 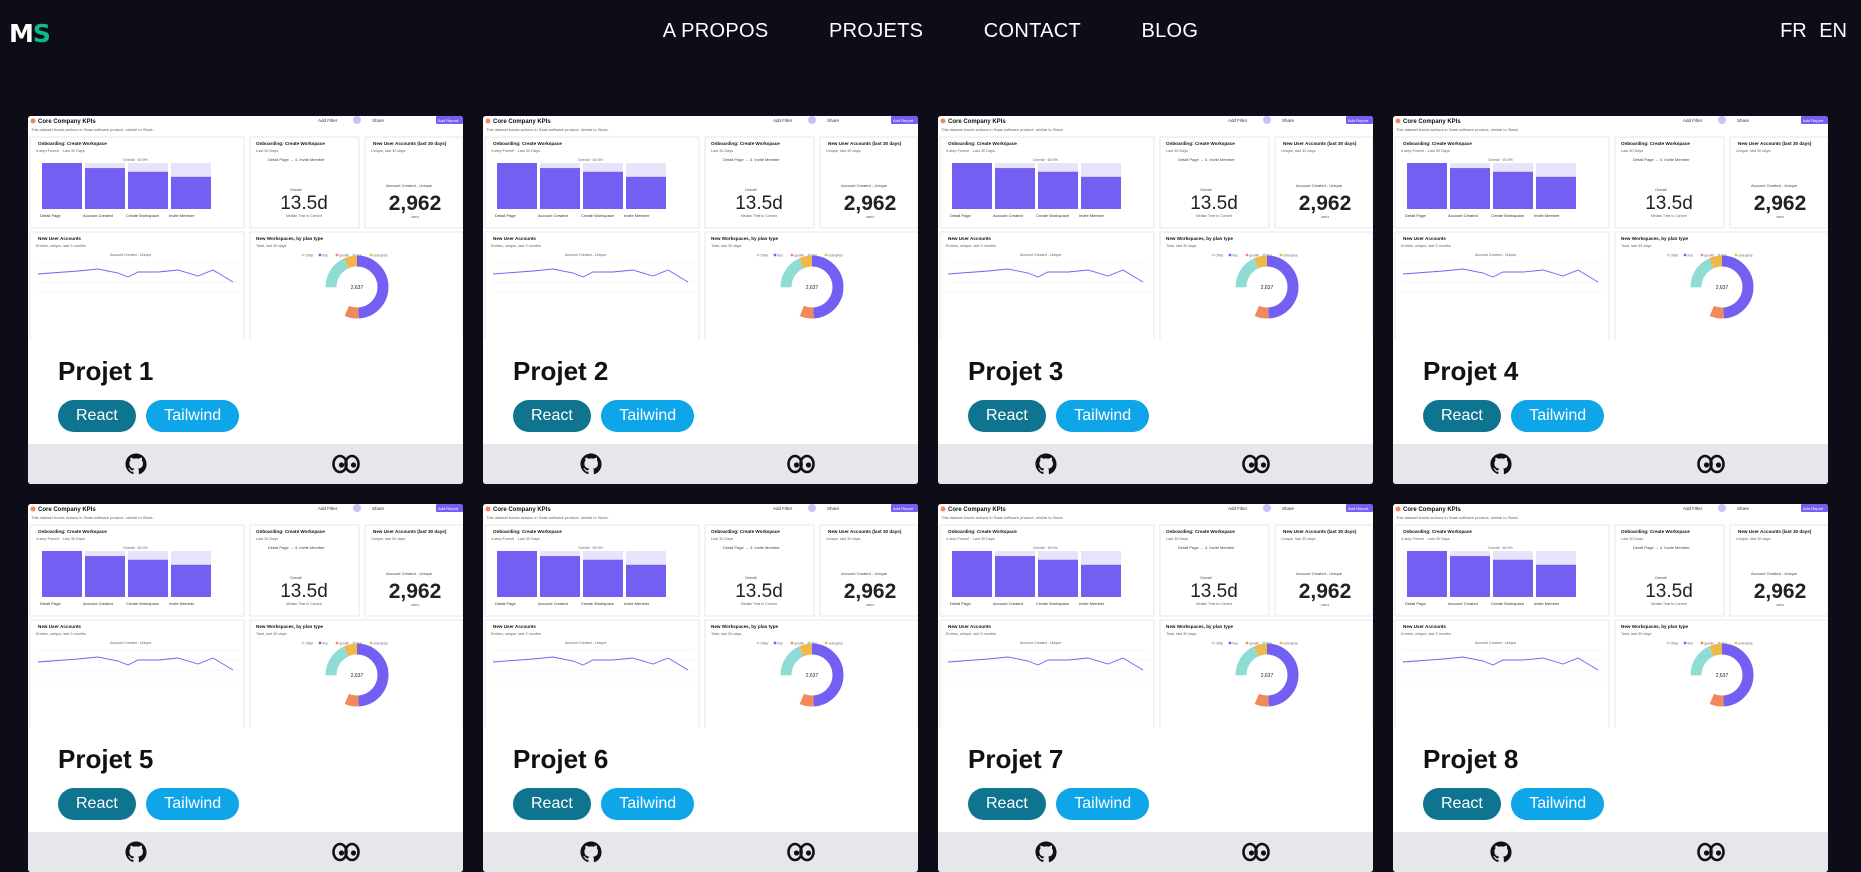 I want to click on funnel-subtitle: 4-step Funnel · Last 30 Days, so click(x=515, y=539).